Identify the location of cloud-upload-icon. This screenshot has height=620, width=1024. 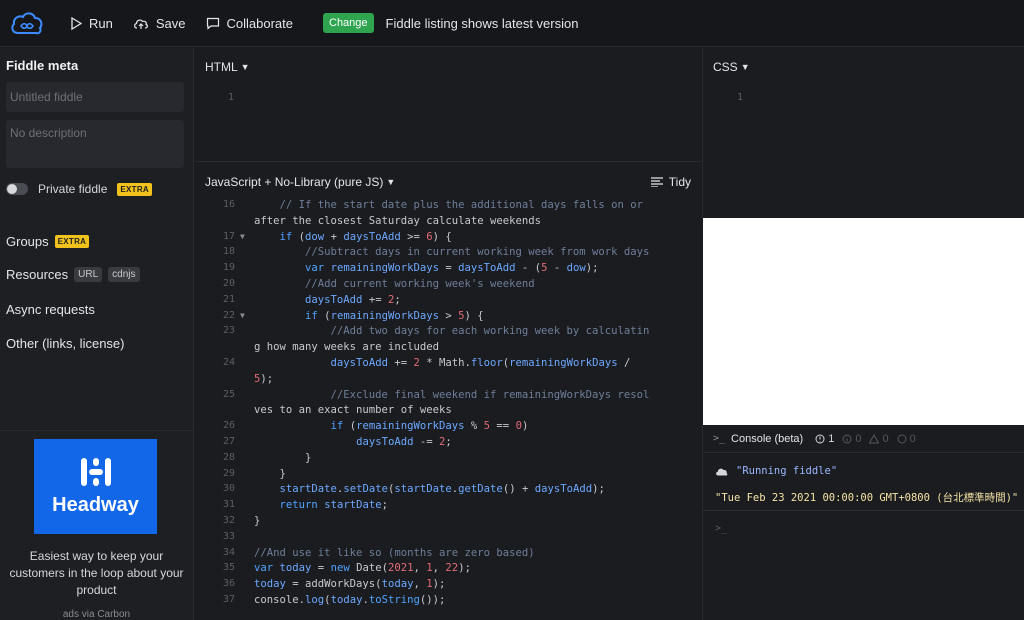
(140, 24).